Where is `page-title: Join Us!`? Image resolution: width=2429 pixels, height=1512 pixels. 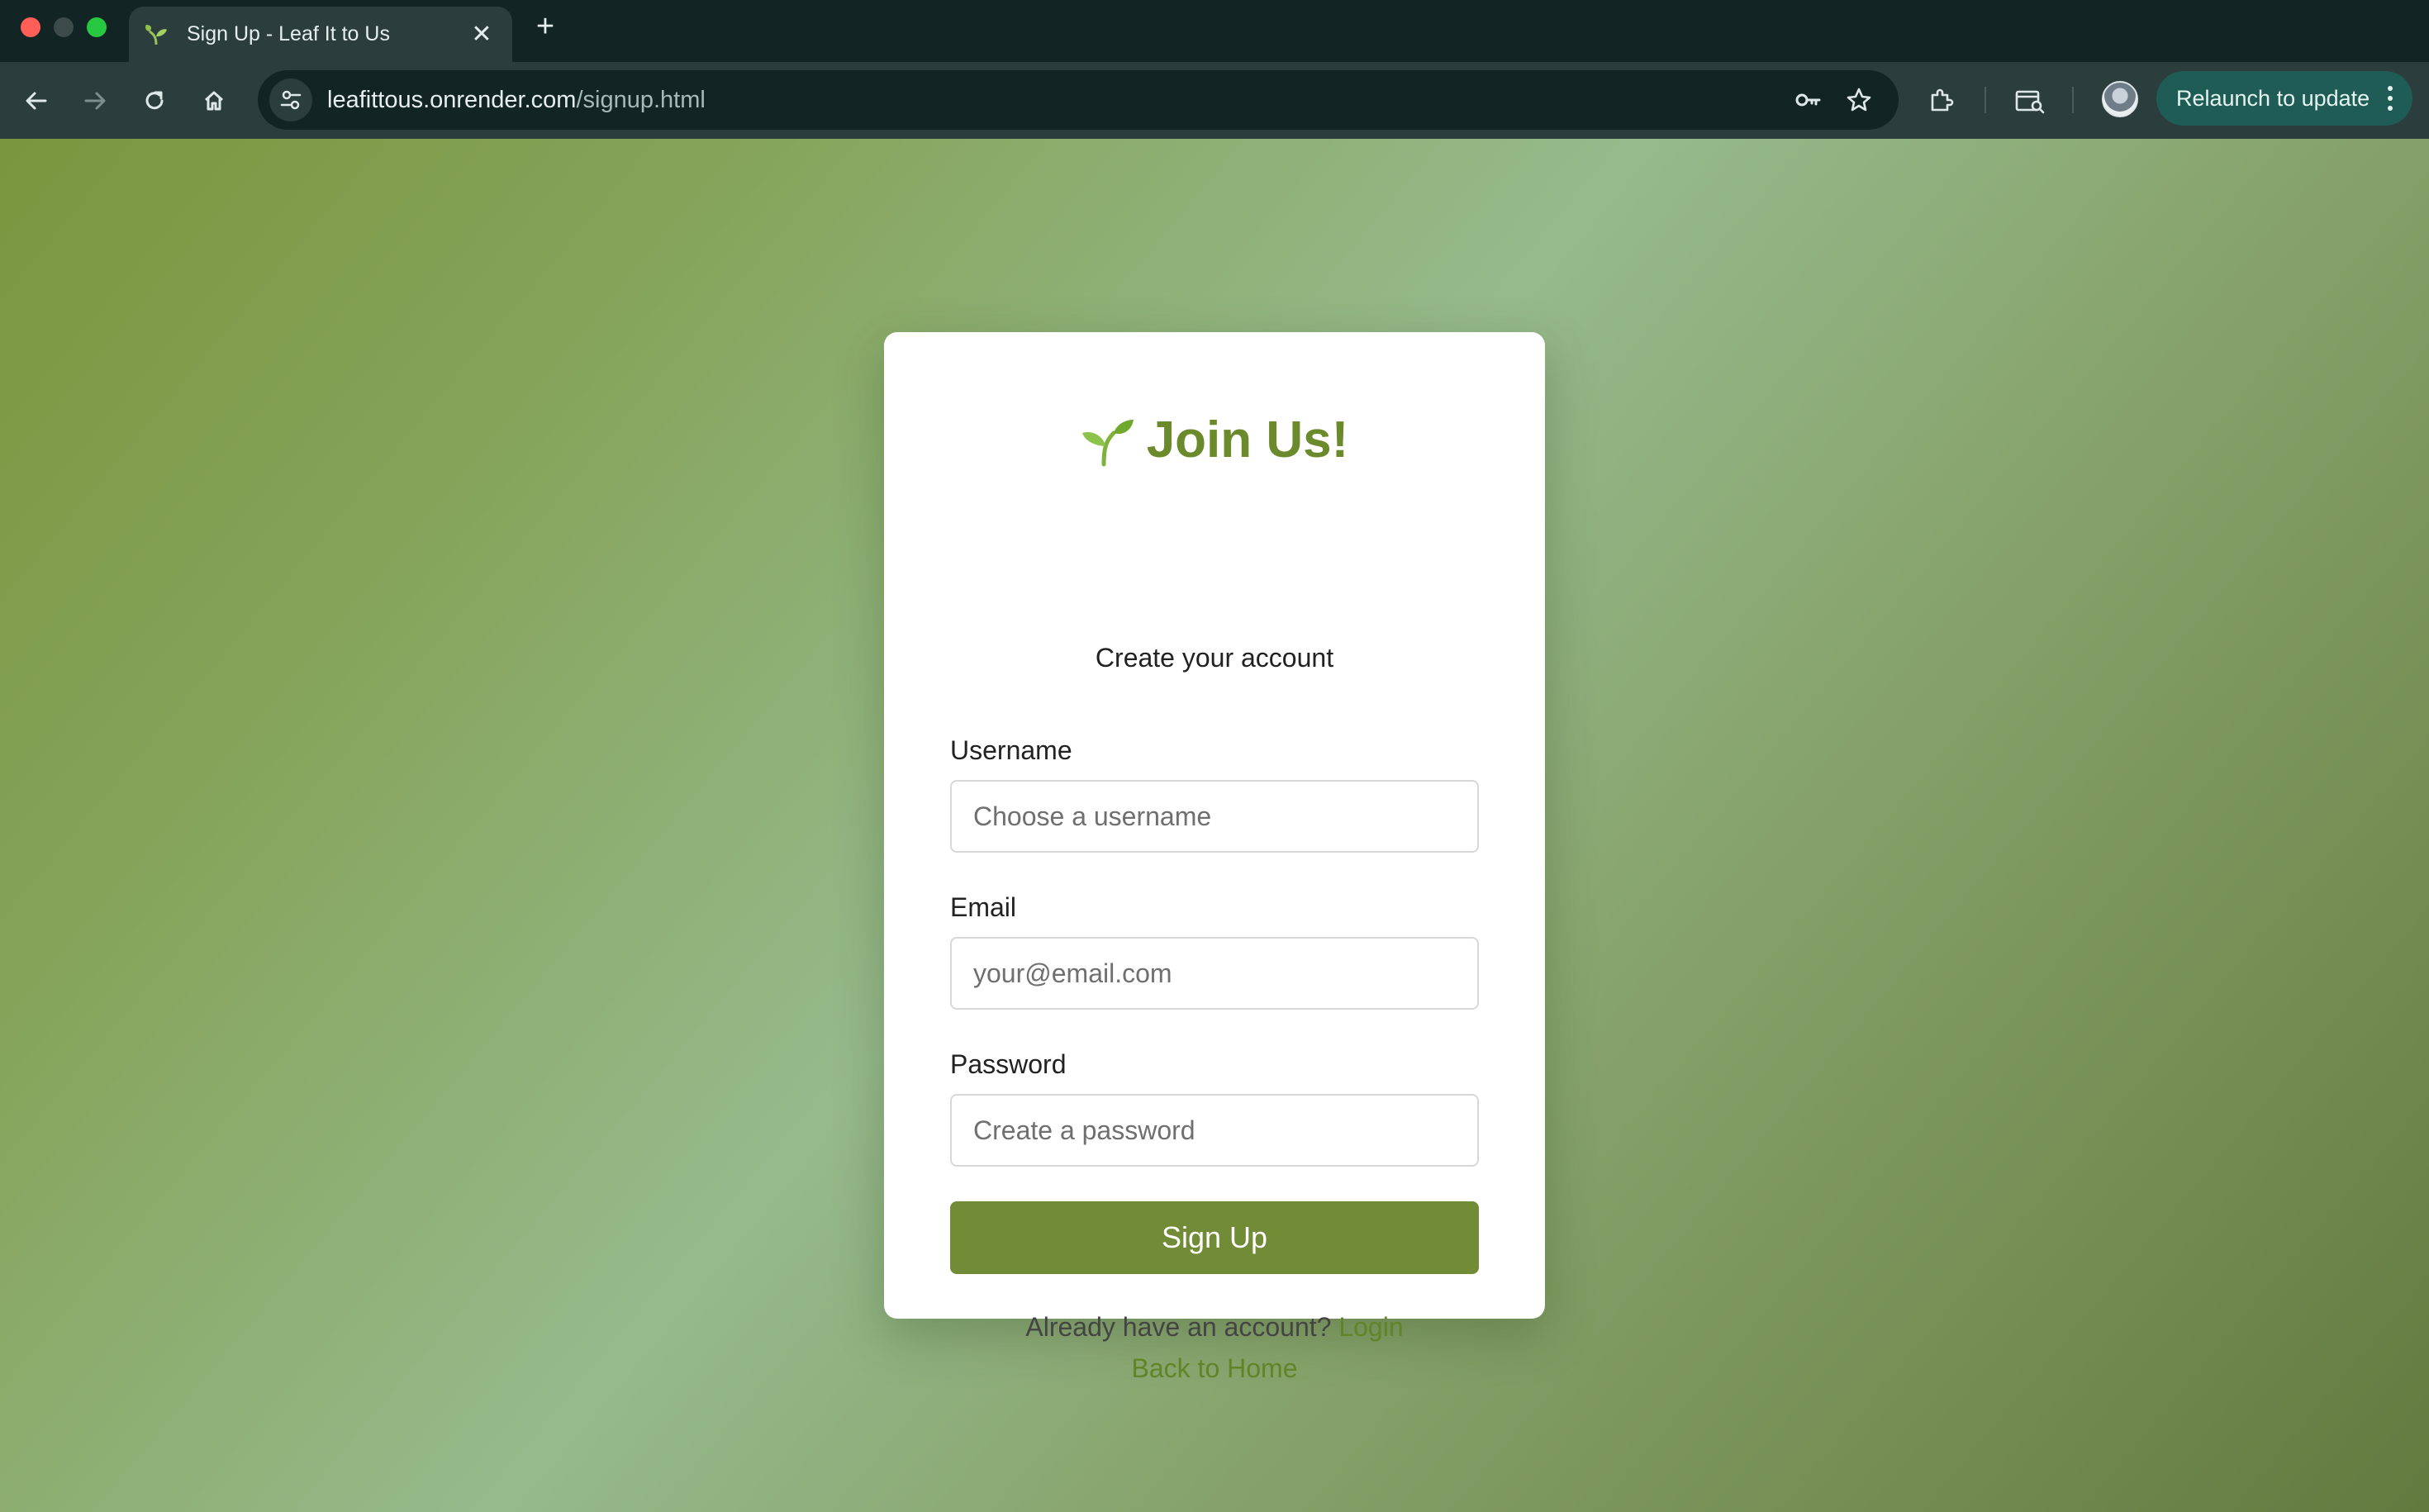 page-title: Join Us! is located at coordinates (1214, 440).